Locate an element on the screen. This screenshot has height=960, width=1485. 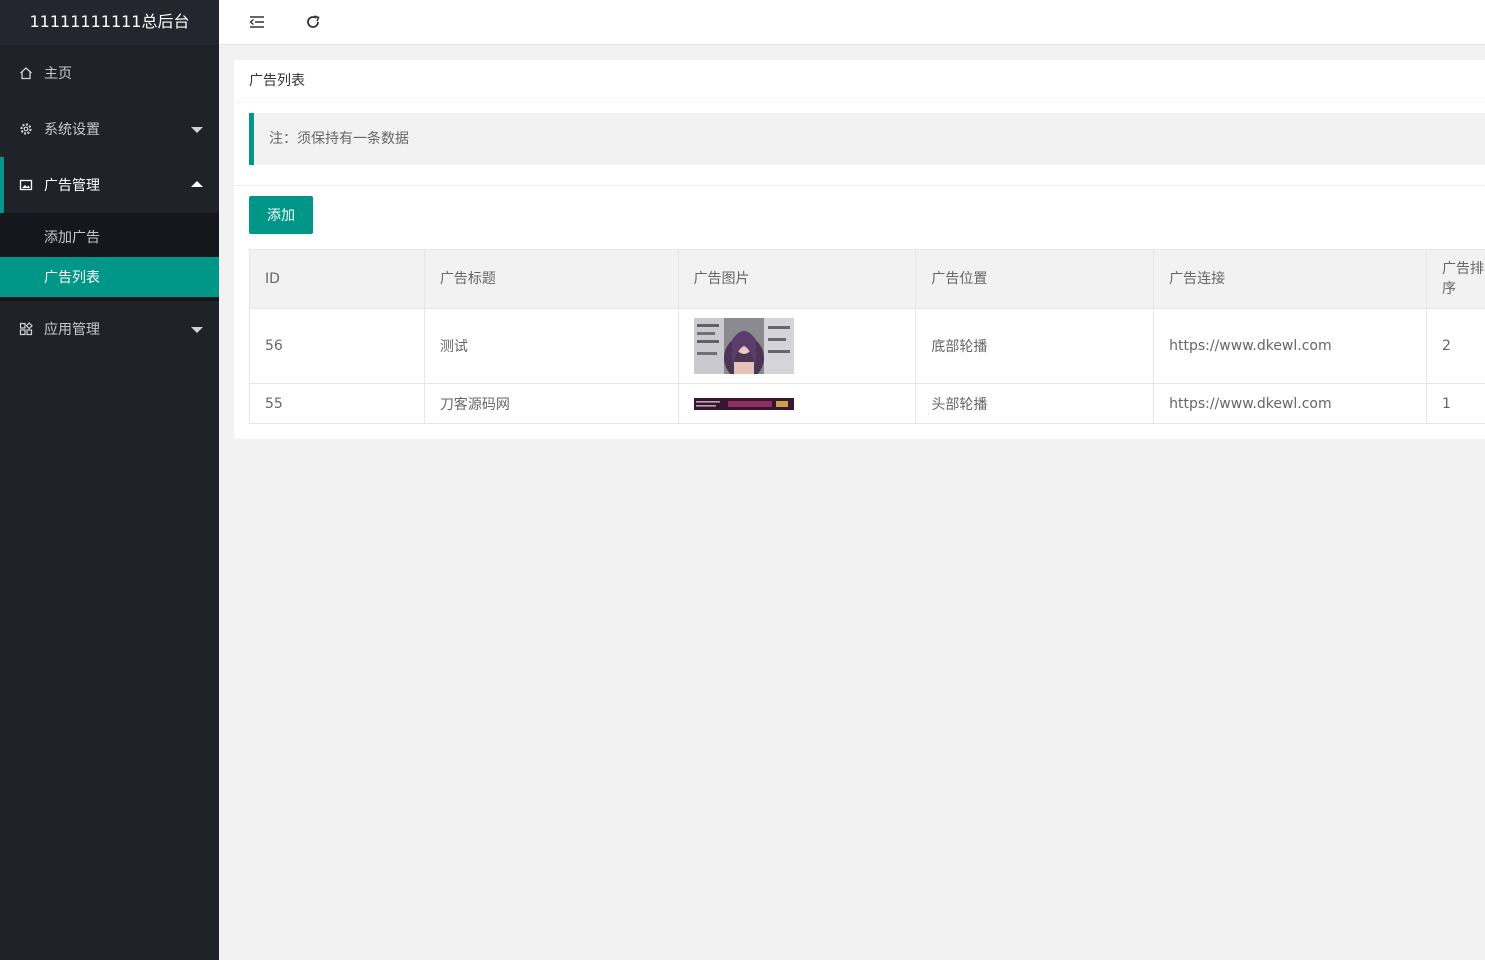
ad-management-submenu: 添加广告 广告列表 is located at coordinates (109, 257).